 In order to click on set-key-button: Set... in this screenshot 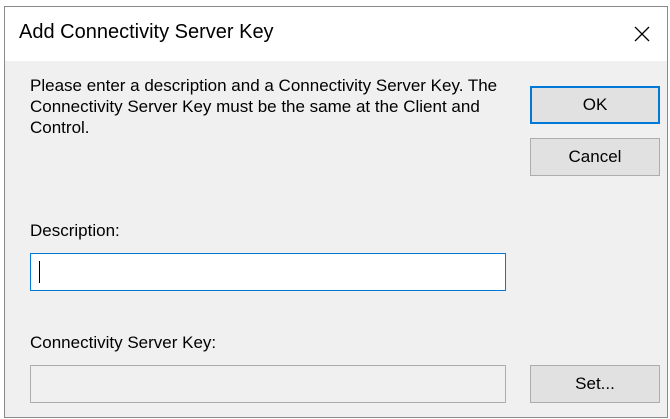, I will do `click(595, 384)`.